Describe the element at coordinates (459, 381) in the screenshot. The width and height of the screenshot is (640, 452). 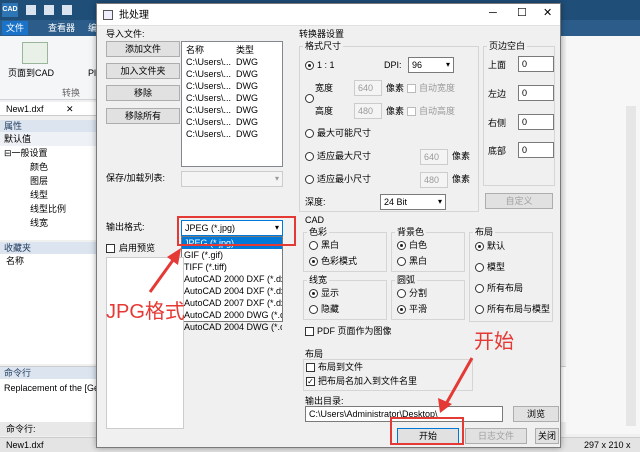
I see `start-arrow` at that location.